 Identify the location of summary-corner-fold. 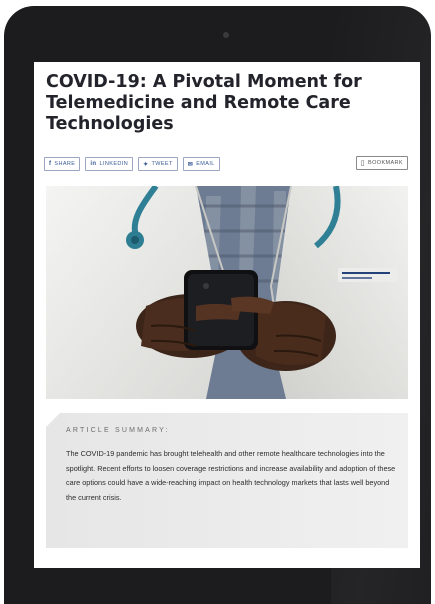
(53, 420).